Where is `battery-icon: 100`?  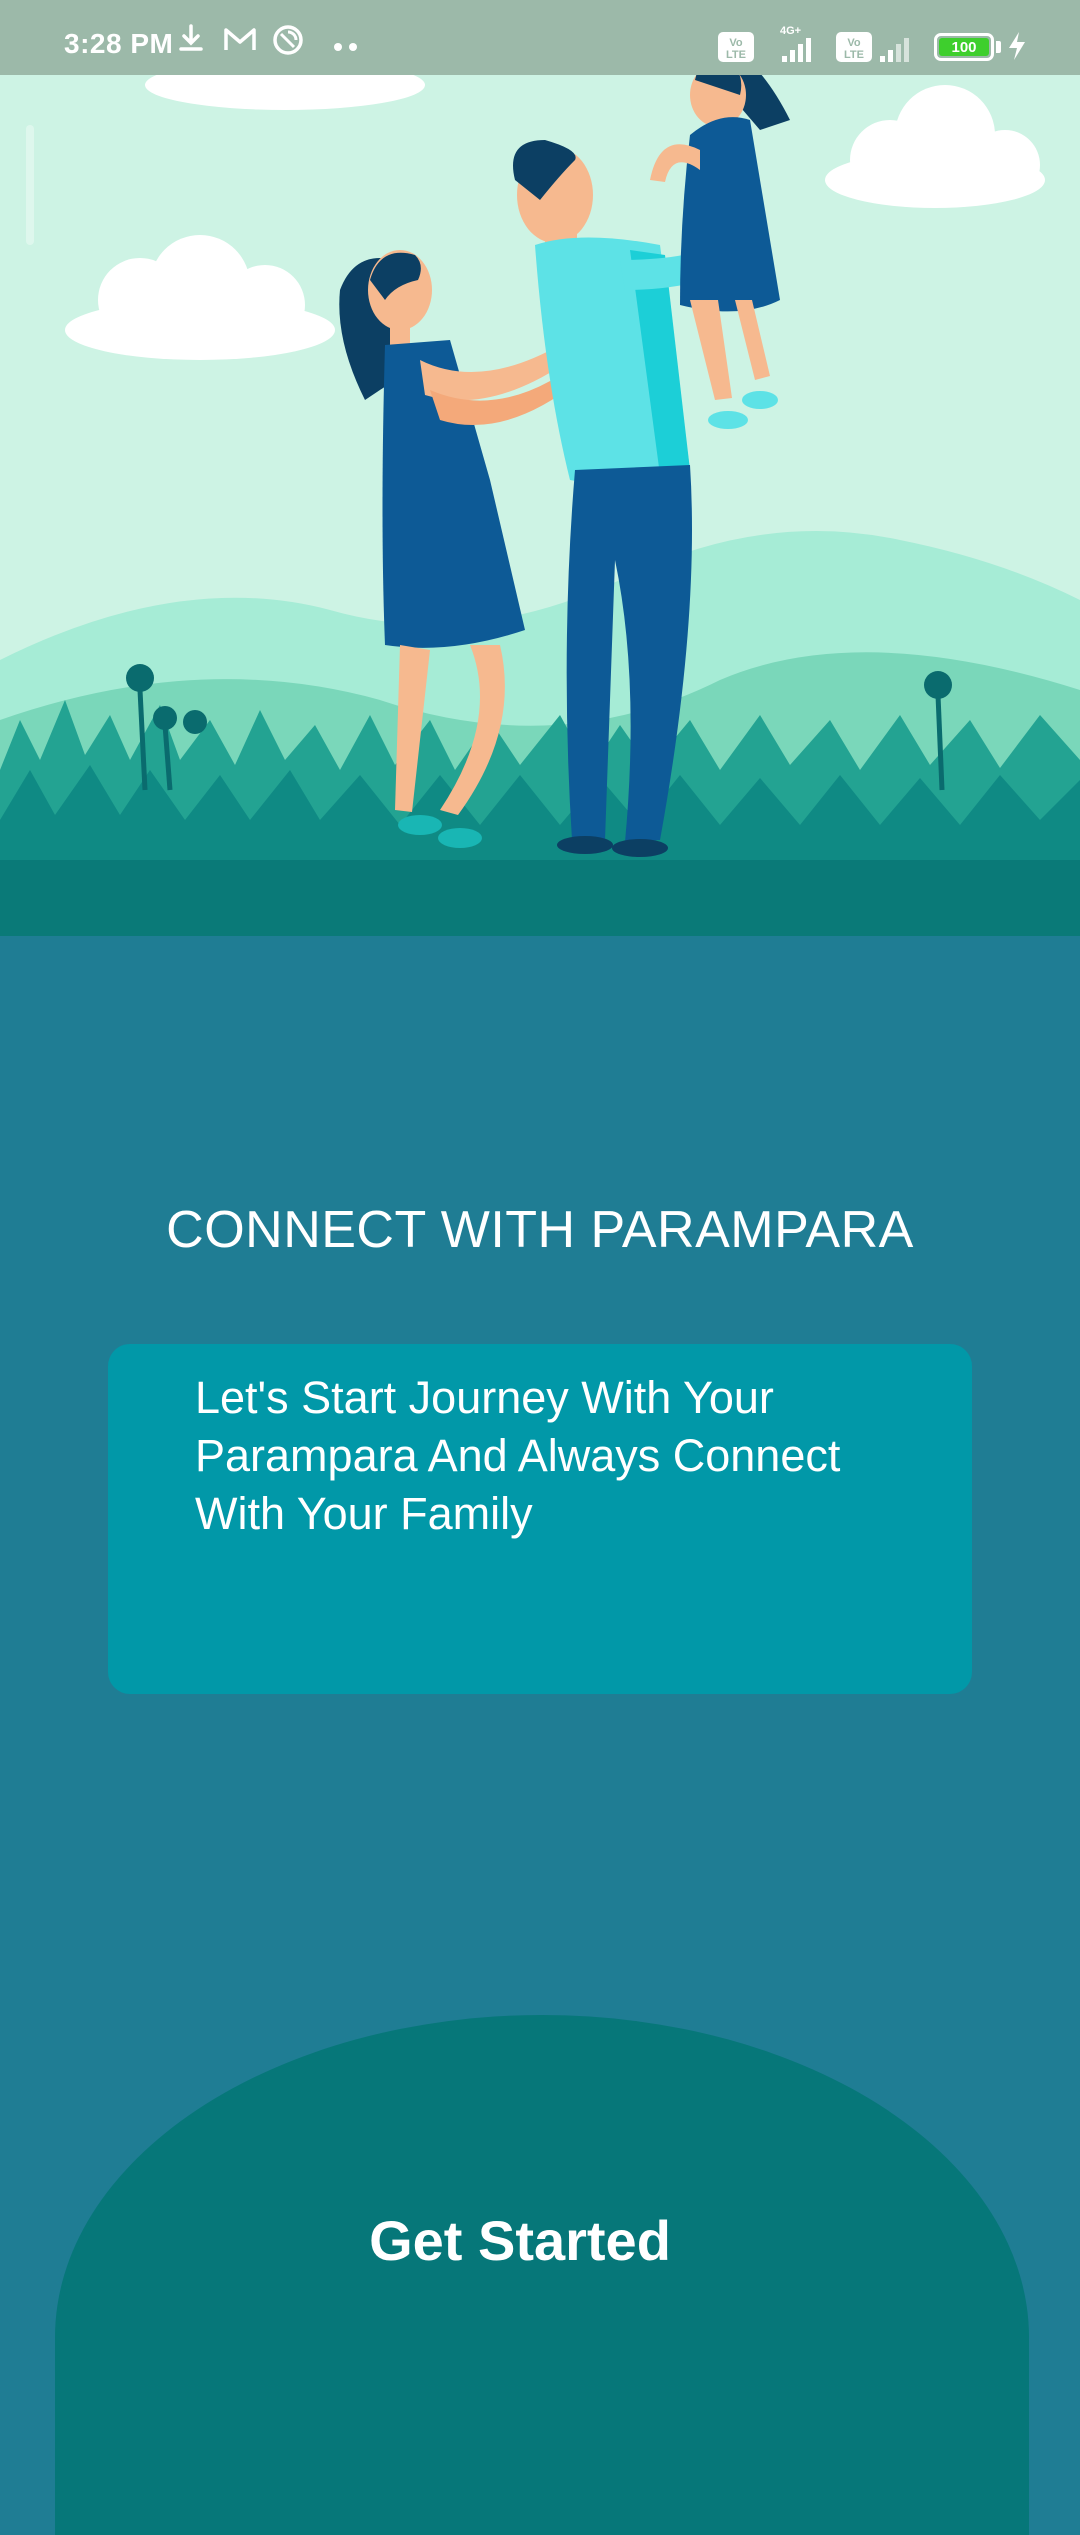
battery-icon: 100 is located at coordinates (964, 47).